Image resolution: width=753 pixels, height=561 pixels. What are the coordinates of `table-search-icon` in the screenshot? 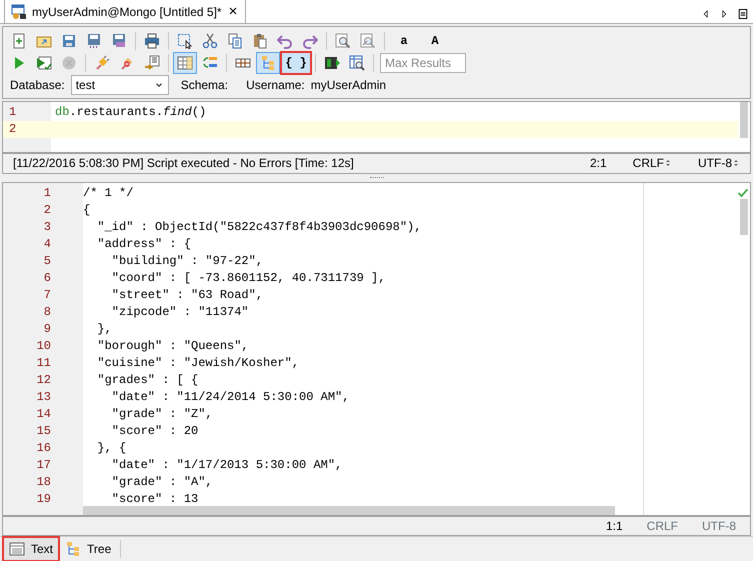 It's located at (357, 63).